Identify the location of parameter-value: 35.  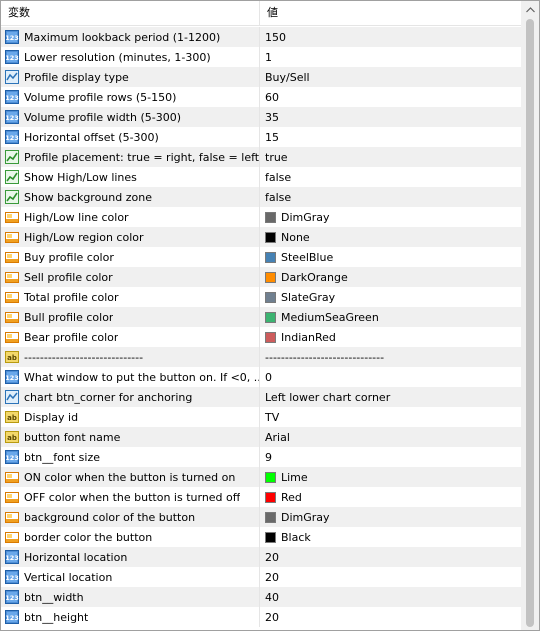
(272, 117).